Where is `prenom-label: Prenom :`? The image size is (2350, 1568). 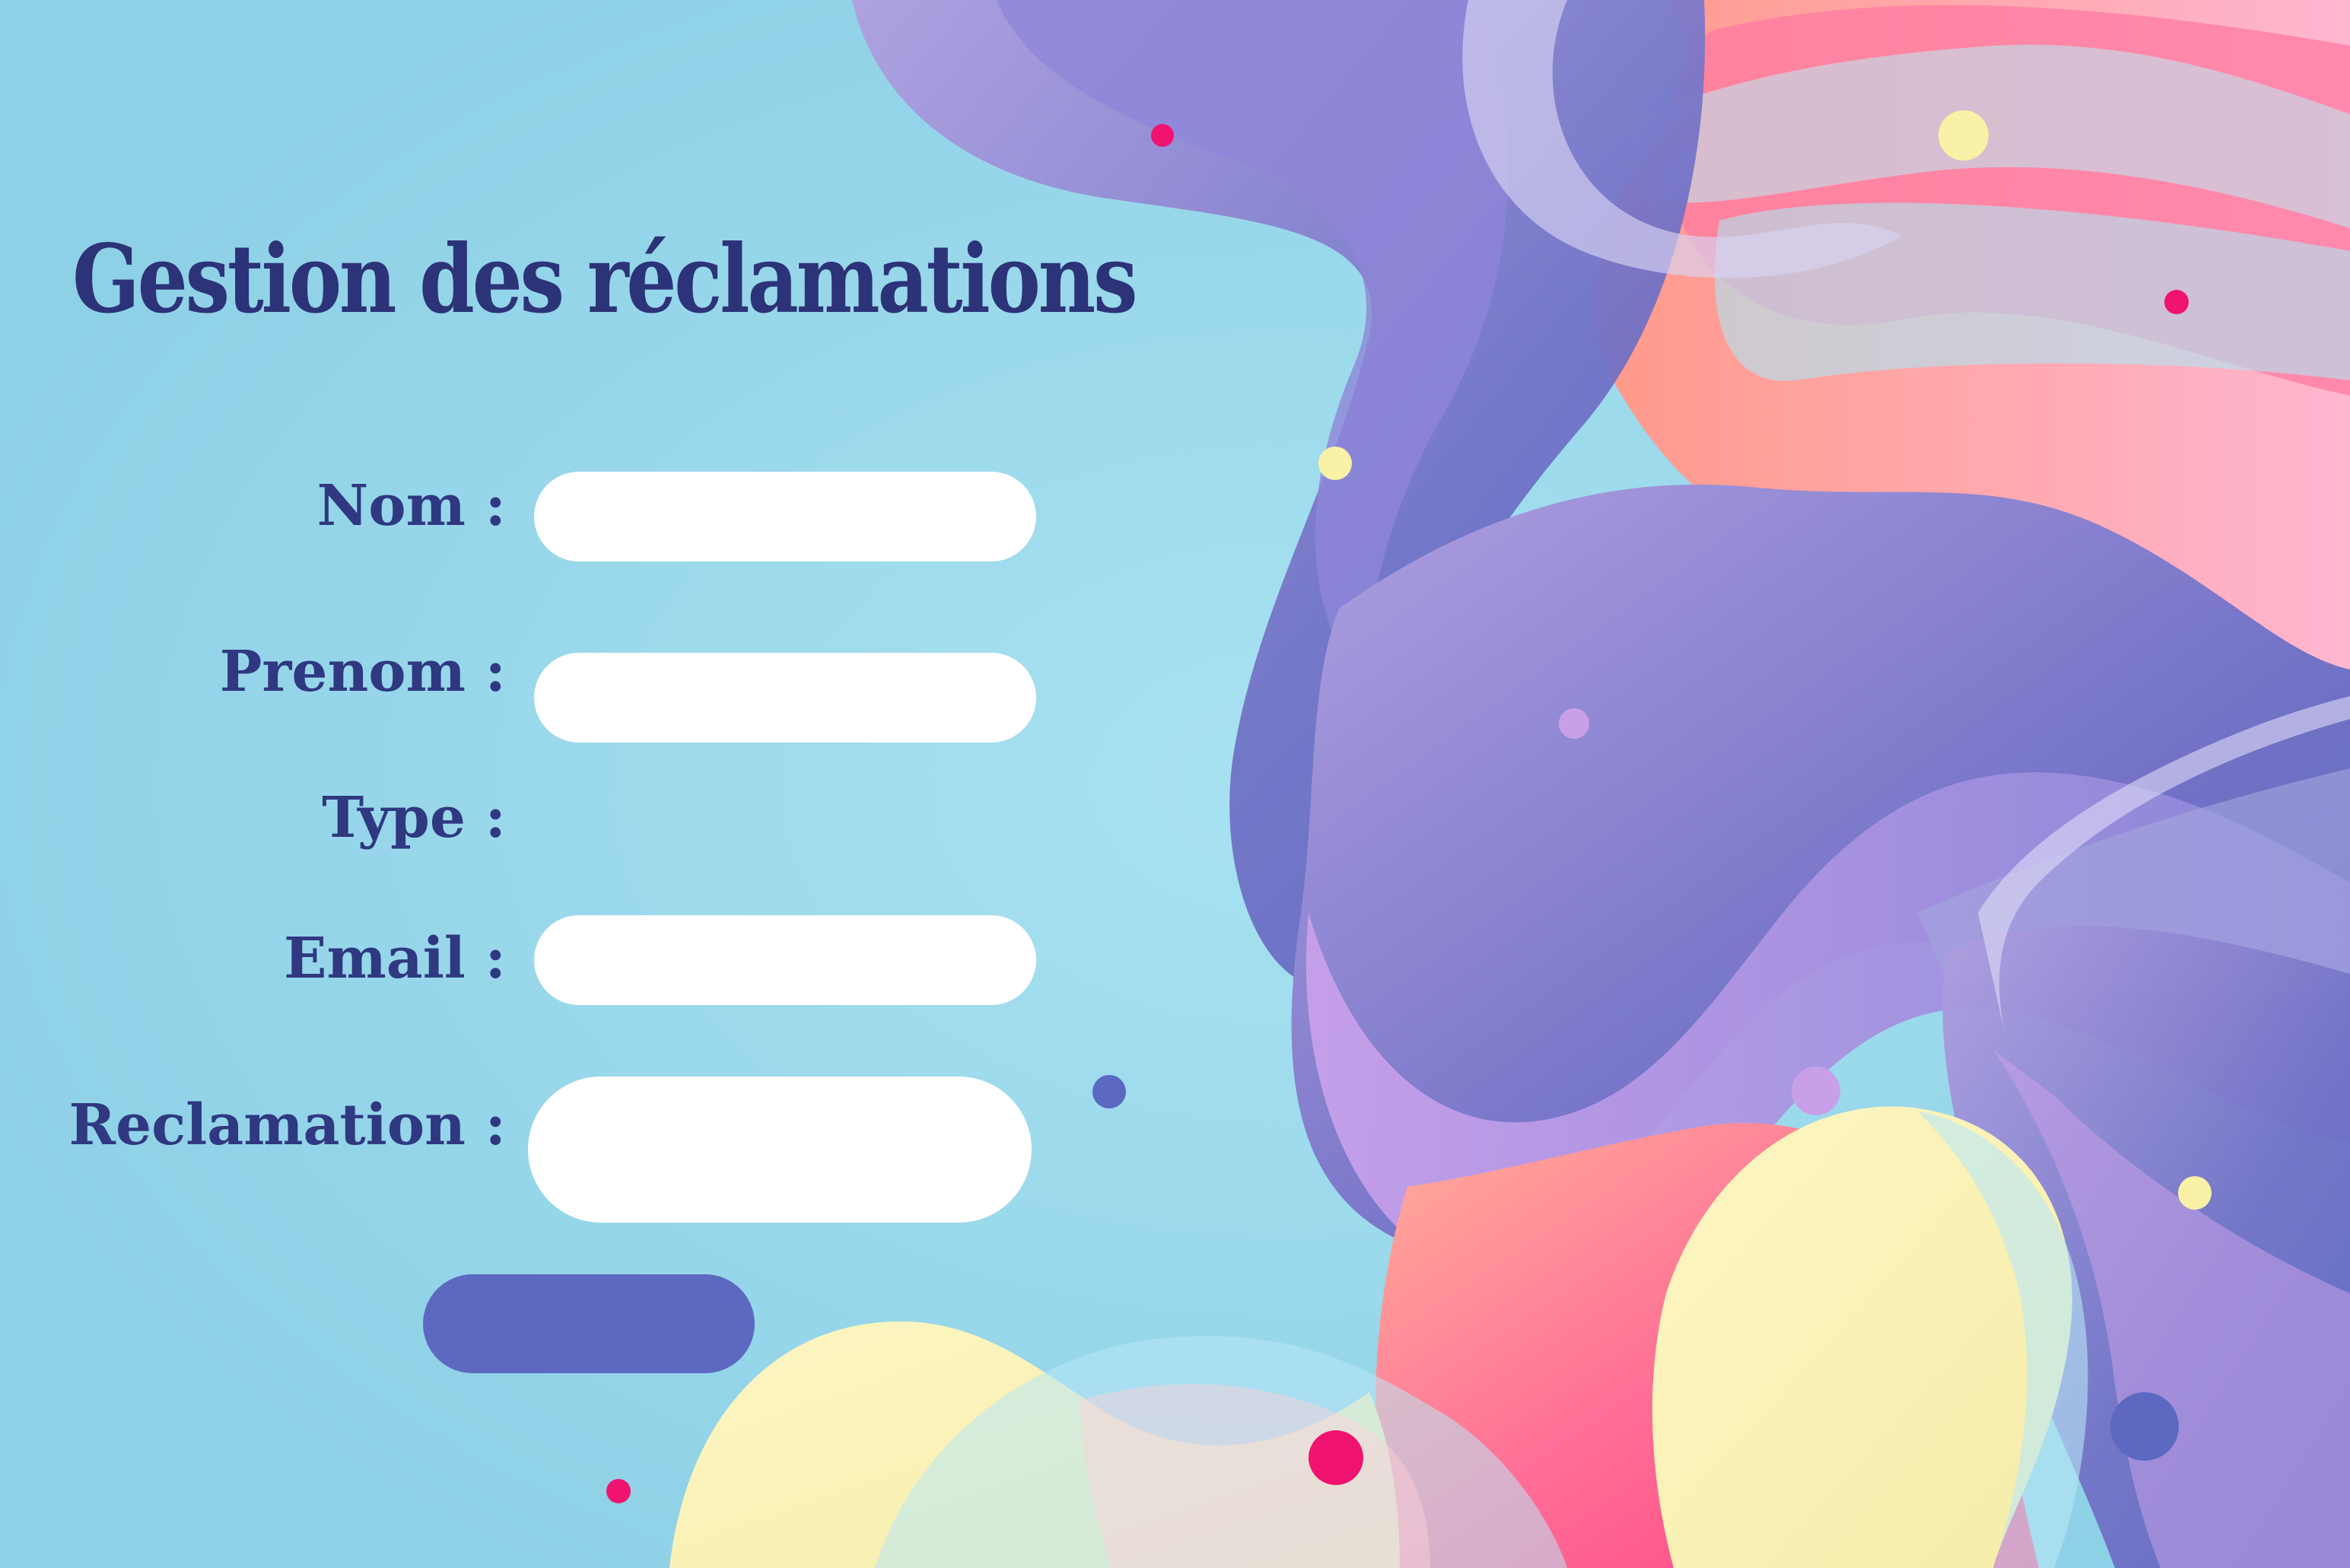 prenom-label: Prenom : is located at coordinates (362, 671).